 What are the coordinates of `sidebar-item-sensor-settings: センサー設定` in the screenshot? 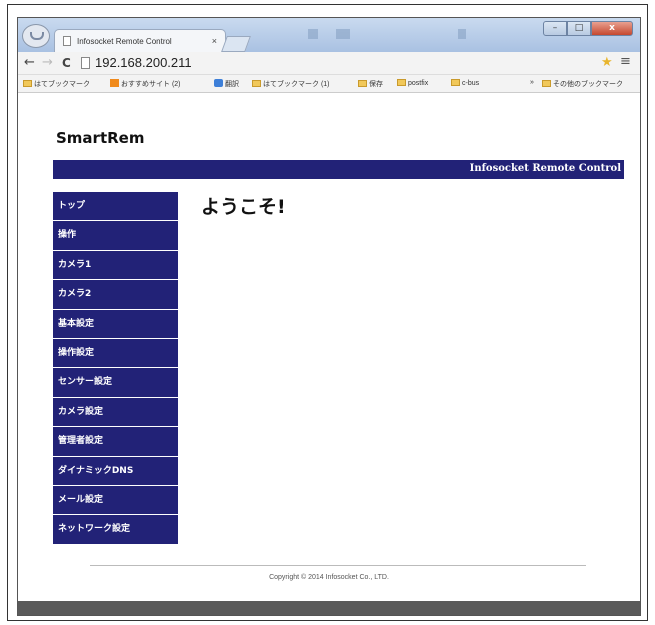 It's located at (115, 382).